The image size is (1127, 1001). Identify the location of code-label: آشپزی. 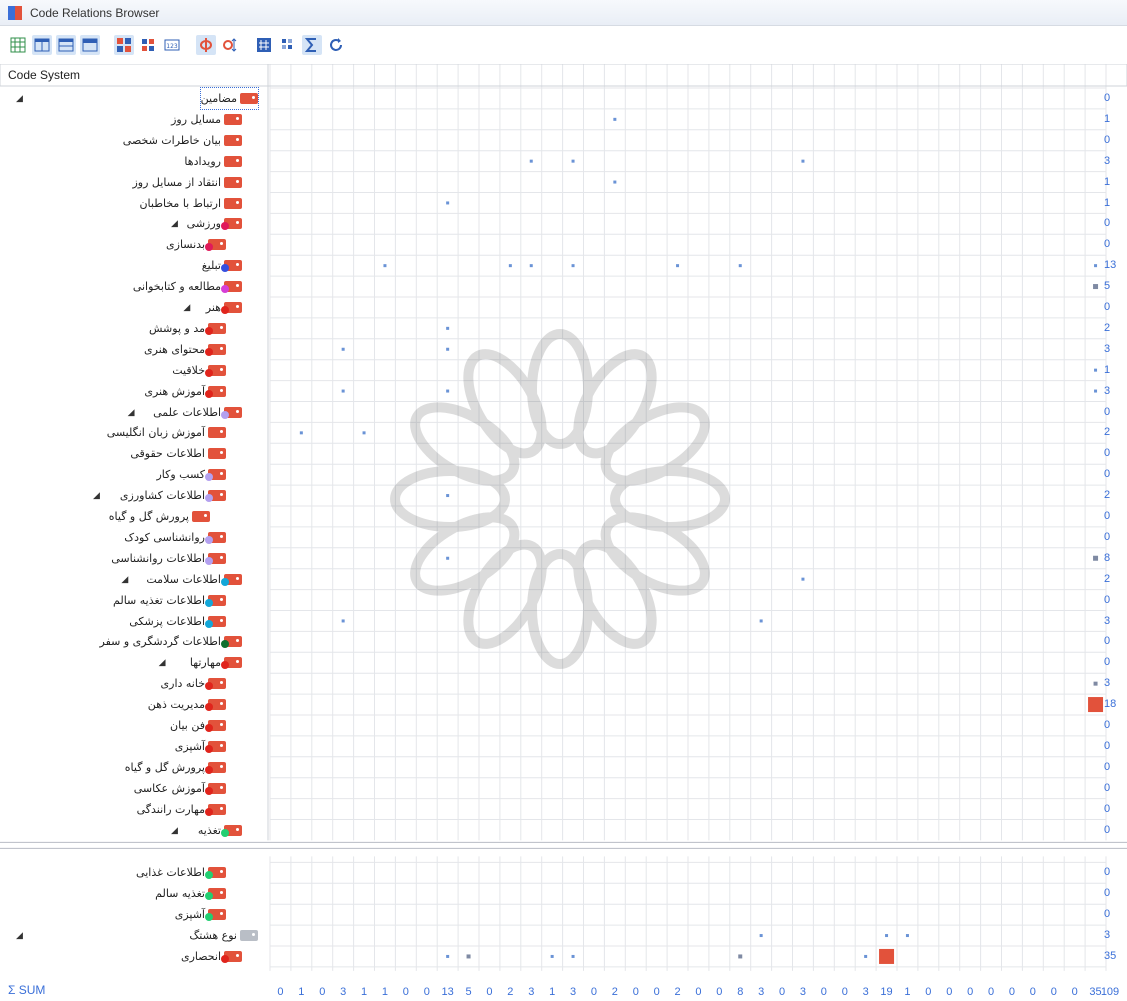
(189, 746).